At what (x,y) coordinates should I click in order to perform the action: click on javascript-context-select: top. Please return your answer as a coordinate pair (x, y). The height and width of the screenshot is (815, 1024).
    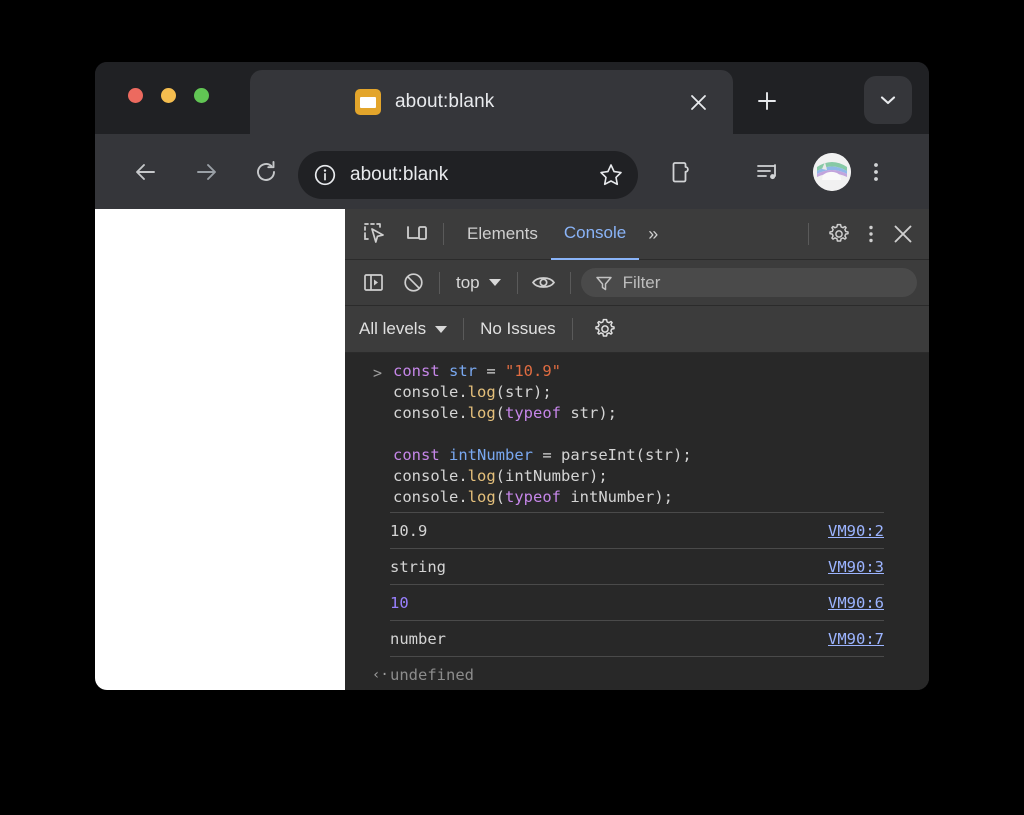
    Looking at the image, I should click on (478, 283).